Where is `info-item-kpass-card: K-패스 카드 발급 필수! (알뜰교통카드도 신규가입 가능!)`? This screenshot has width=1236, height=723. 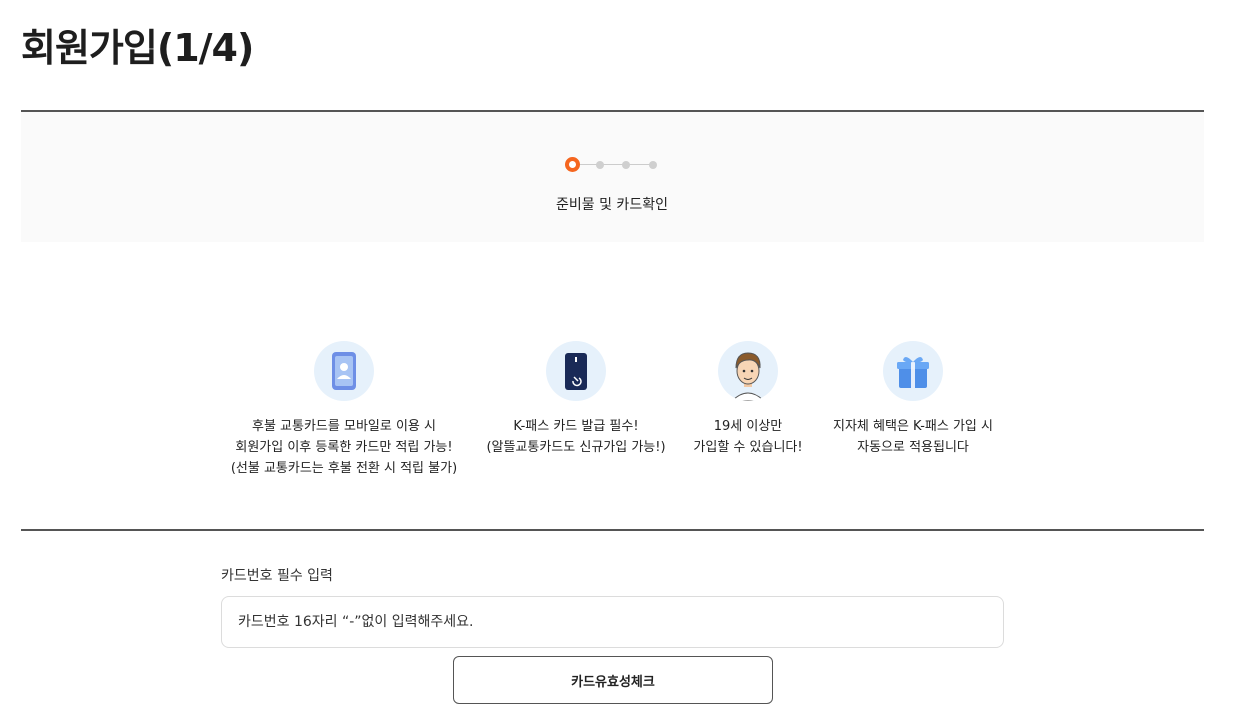
info-item-kpass-card: K-패스 카드 발급 필수! (알뜰교통카드도 신규가입 가능!) is located at coordinates (576, 399).